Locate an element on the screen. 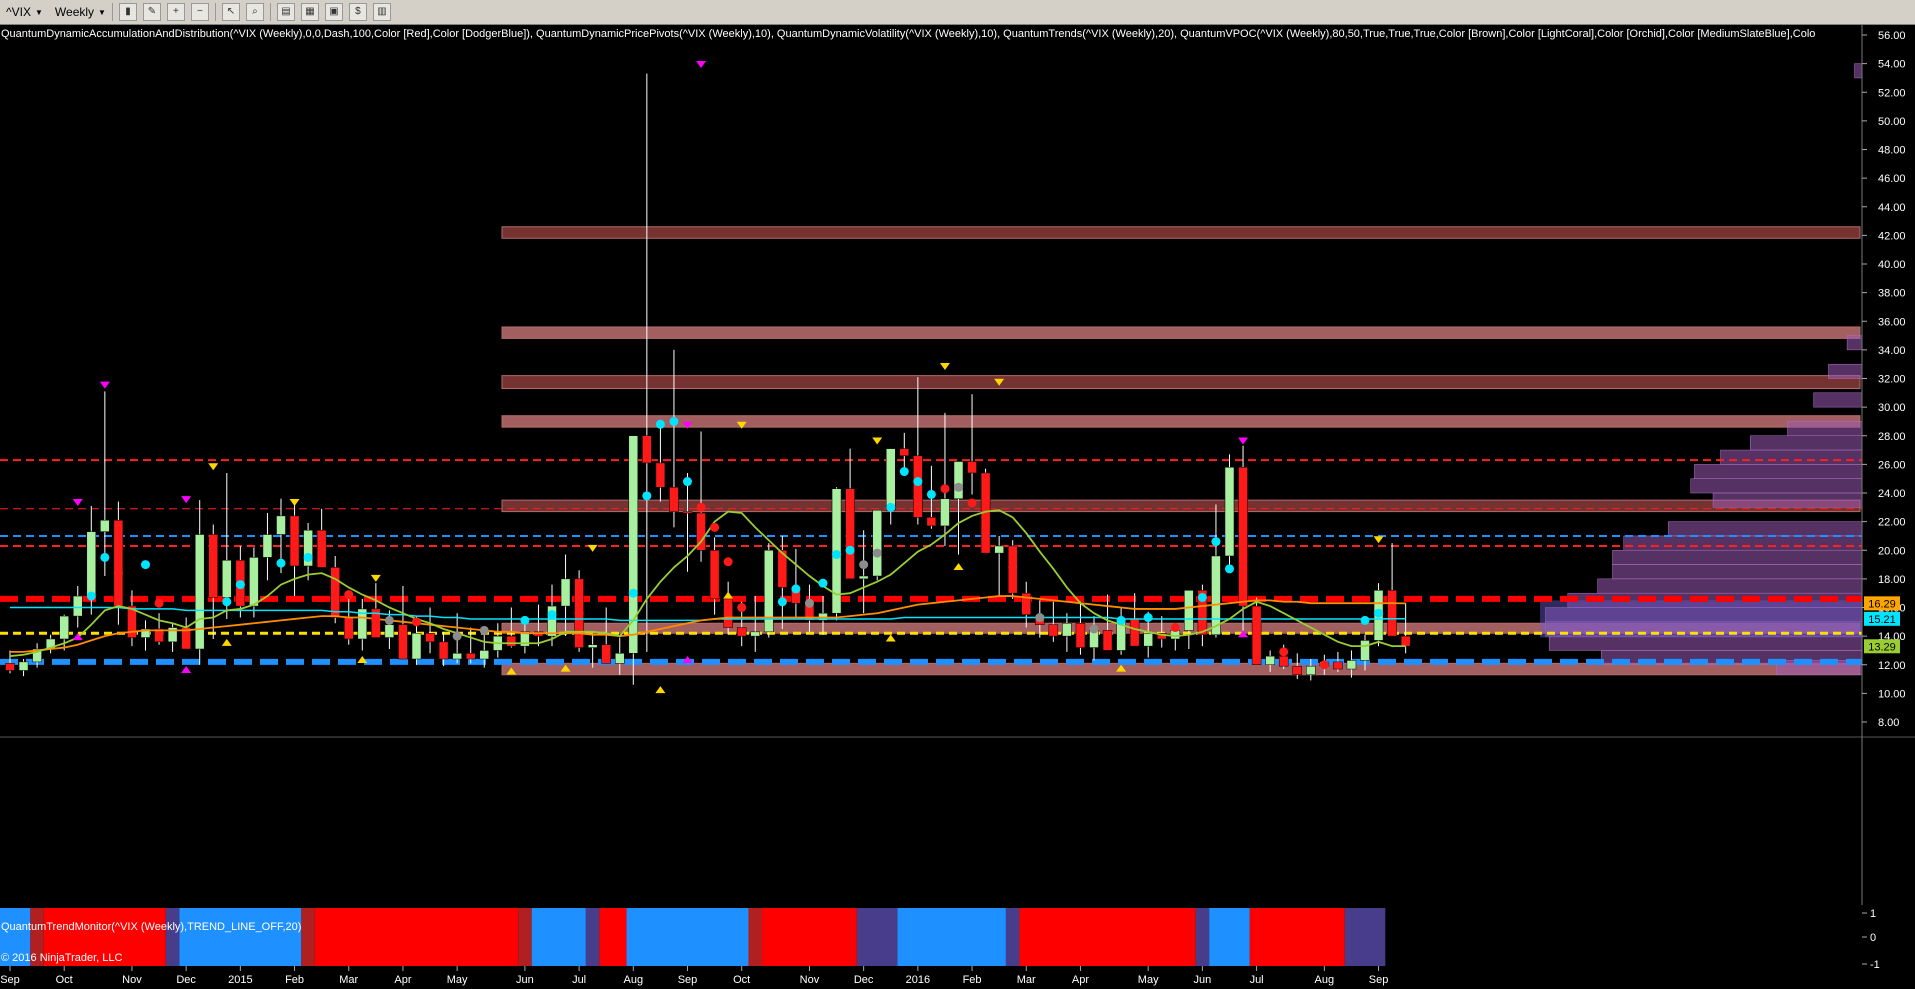 The width and height of the screenshot is (1915, 989). price-axis-label: 8.00 is located at coordinates (1888, 723).